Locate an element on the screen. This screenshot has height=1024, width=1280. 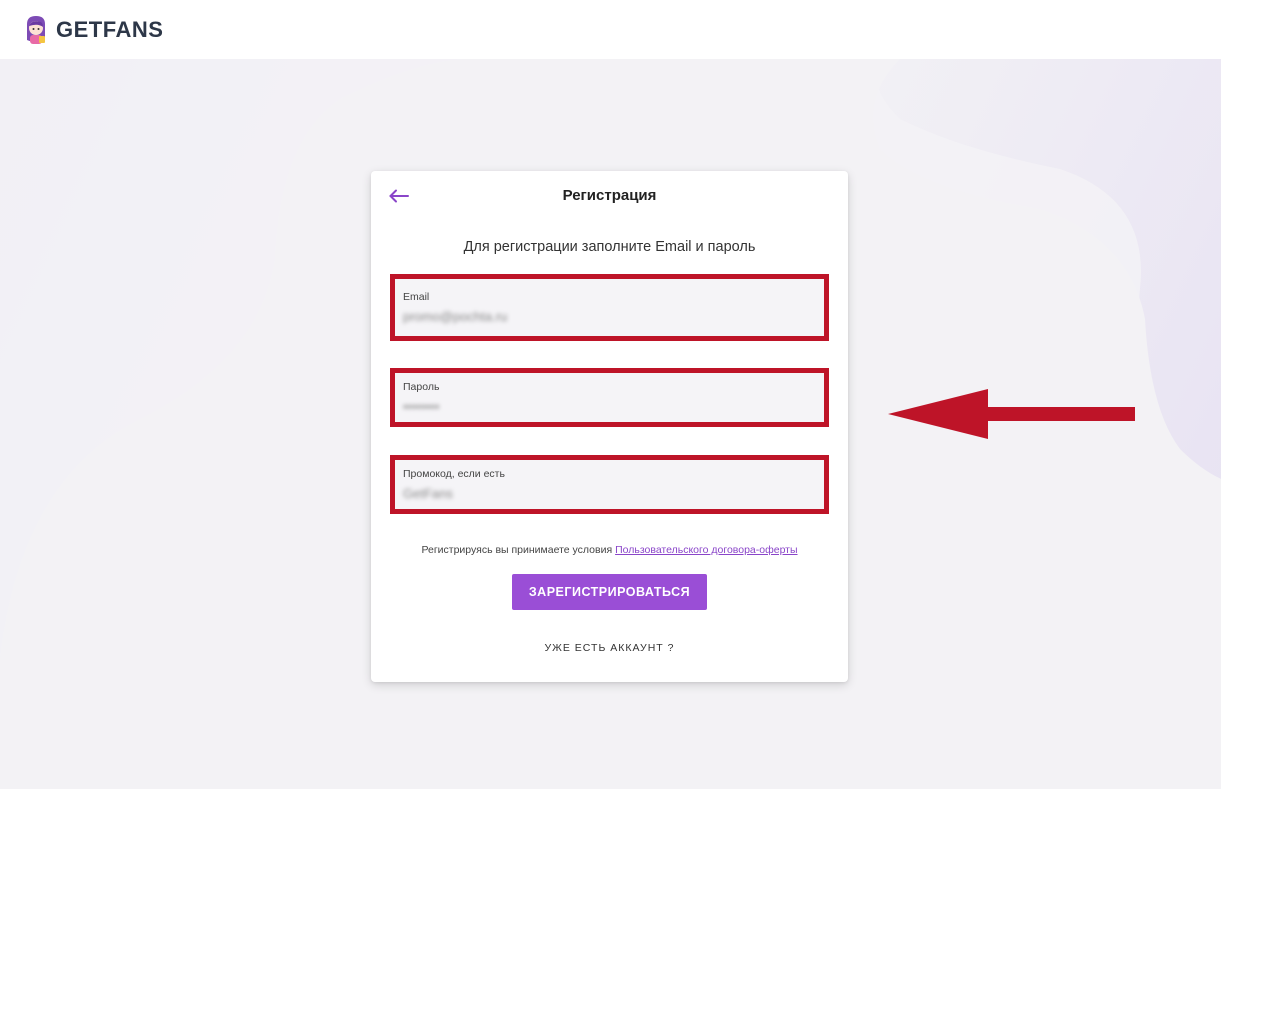
promo-label: Промокод, если есть is located at coordinates (454, 474).